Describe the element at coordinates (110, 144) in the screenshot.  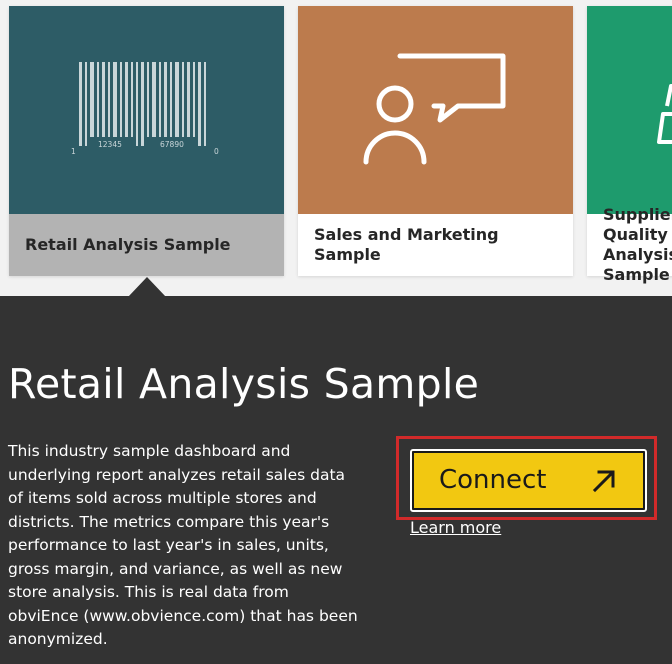
I see `barcode-digits-a: 12345` at that location.